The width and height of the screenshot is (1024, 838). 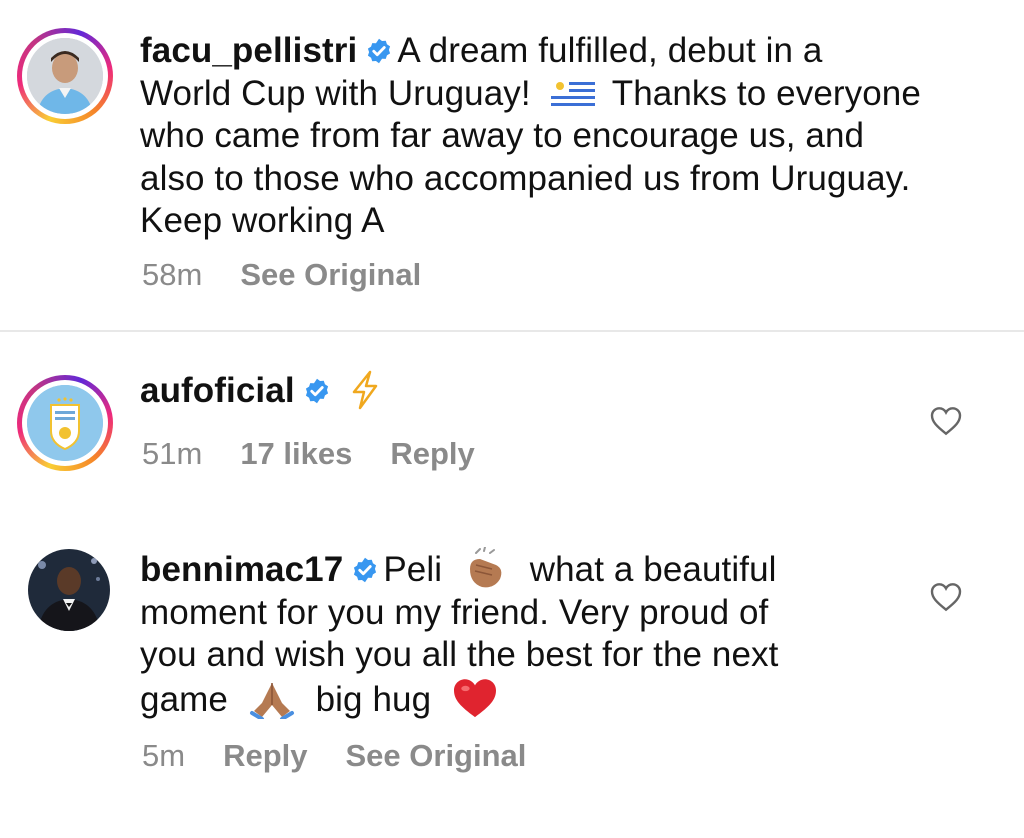 I want to click on comment-text: what a beautiful, so click(x=653, y=569).